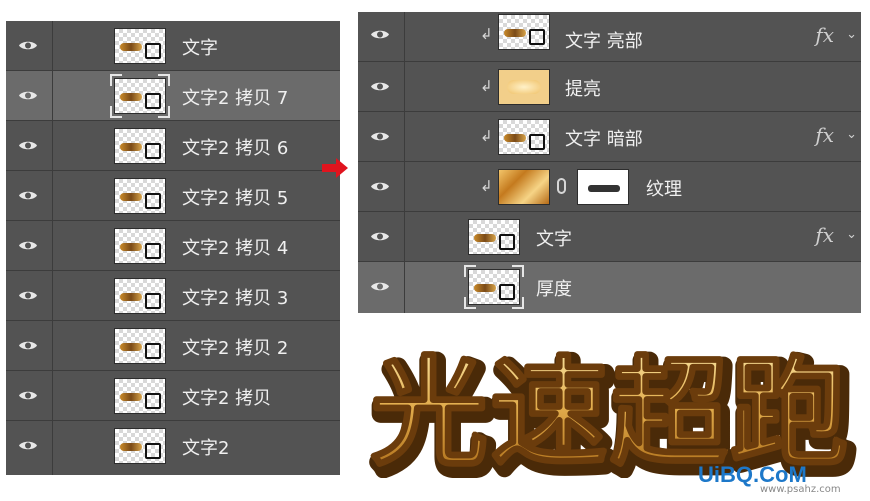  Describe the element at coordinates (173, 246) in the screenshot. I see `layer-row: 文字2 拷贝 4` at that location.